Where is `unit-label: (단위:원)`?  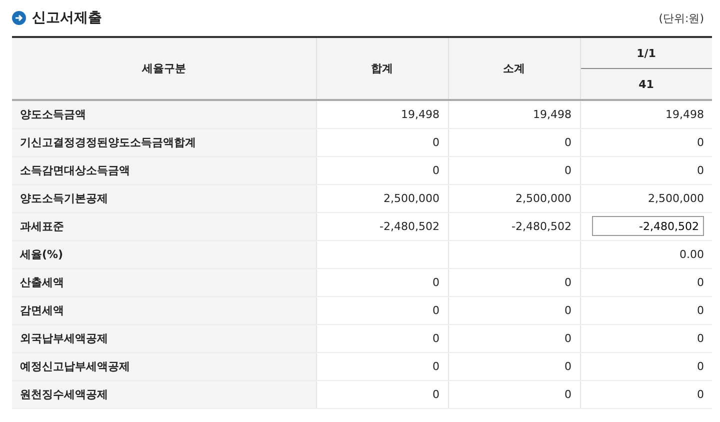
unit-label: (단위:원) is located at coordinates (681, 18).